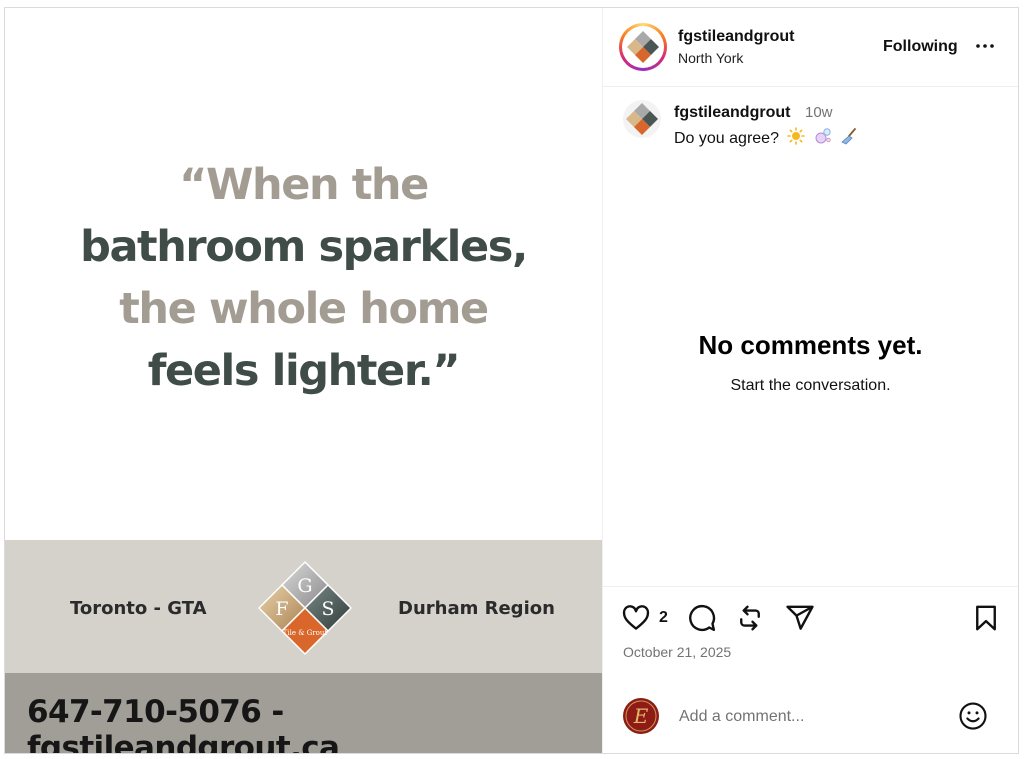  Describe the element at coordinates (304, 185) in the screenshot. I see `quote-line-1: “When the` at that location.